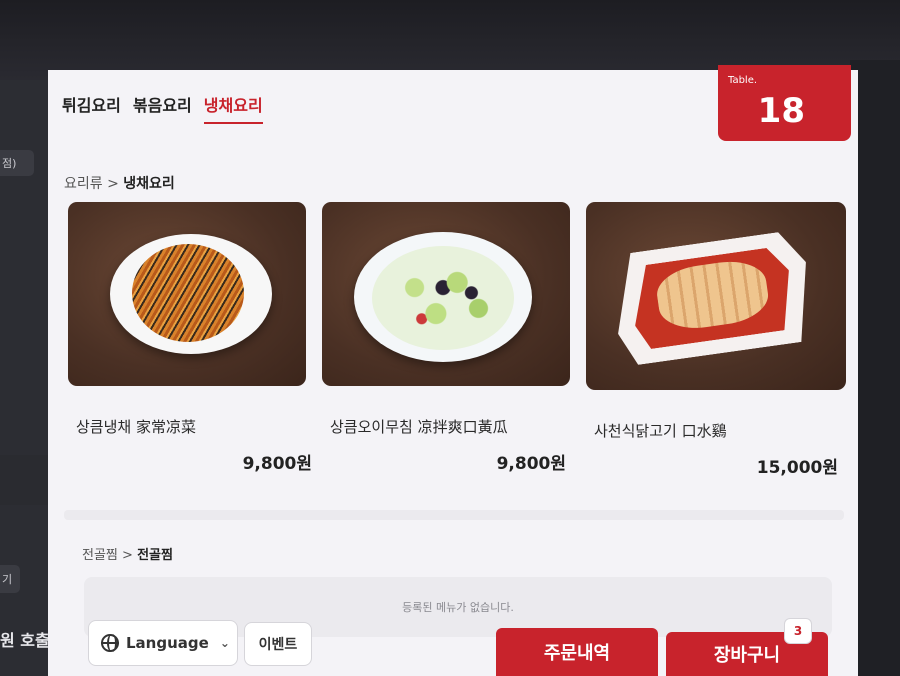 This screenshot has height=676, width=900. I want to click on table-number-badge: Table. 18, so click(784, 103).